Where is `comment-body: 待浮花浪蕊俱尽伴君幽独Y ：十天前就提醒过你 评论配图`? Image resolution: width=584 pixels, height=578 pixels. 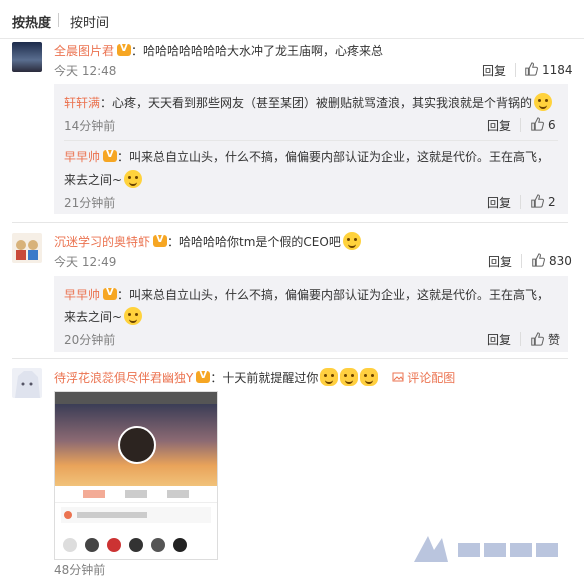 comment-body: 待浮花浪蕊俱尽伴君幽独Y ：十天前就提醒过你 评论配图 is located at coordinates (254, 377).